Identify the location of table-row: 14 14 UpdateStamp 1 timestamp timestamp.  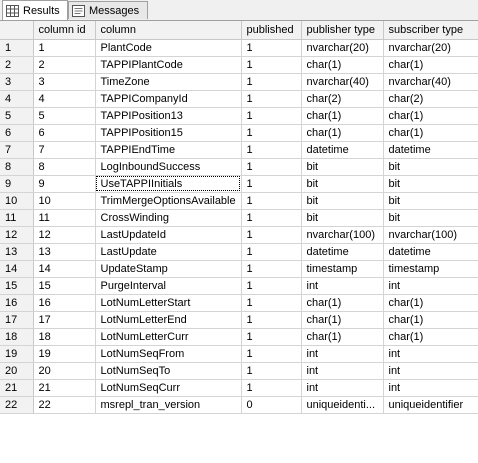
(239, 269).